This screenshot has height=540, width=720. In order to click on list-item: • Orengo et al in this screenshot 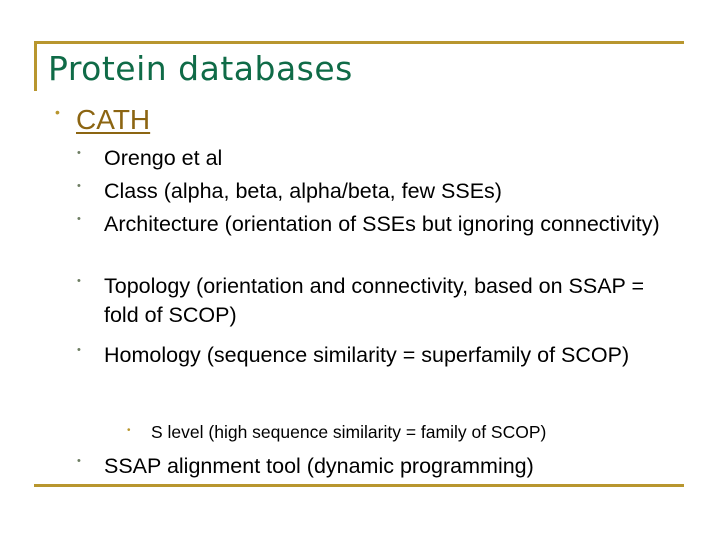, I will do `click(375, 158)`.